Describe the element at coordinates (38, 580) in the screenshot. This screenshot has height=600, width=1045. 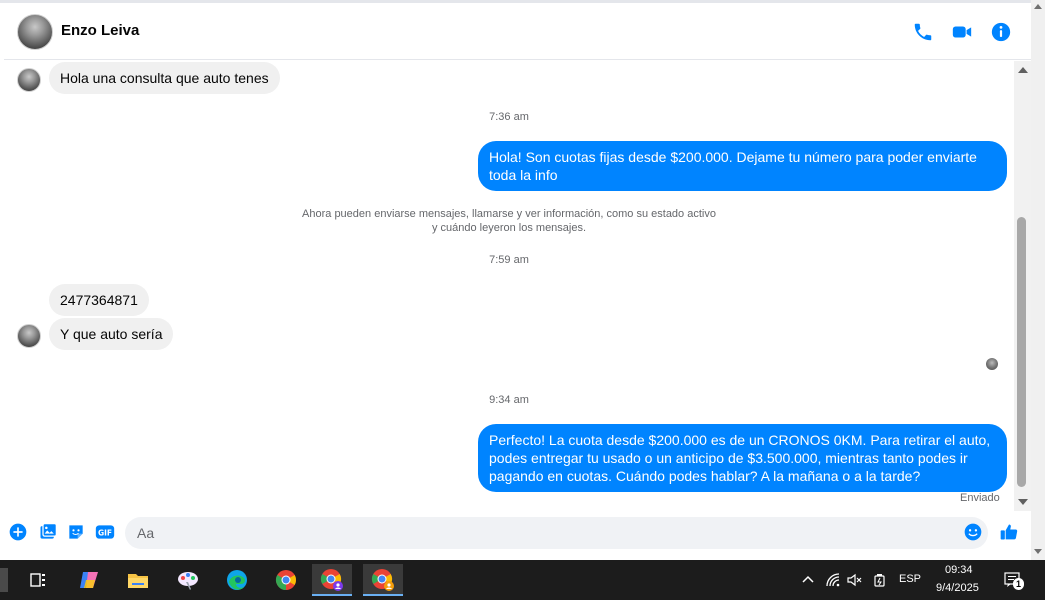
I see `task-view-icon` at that location.